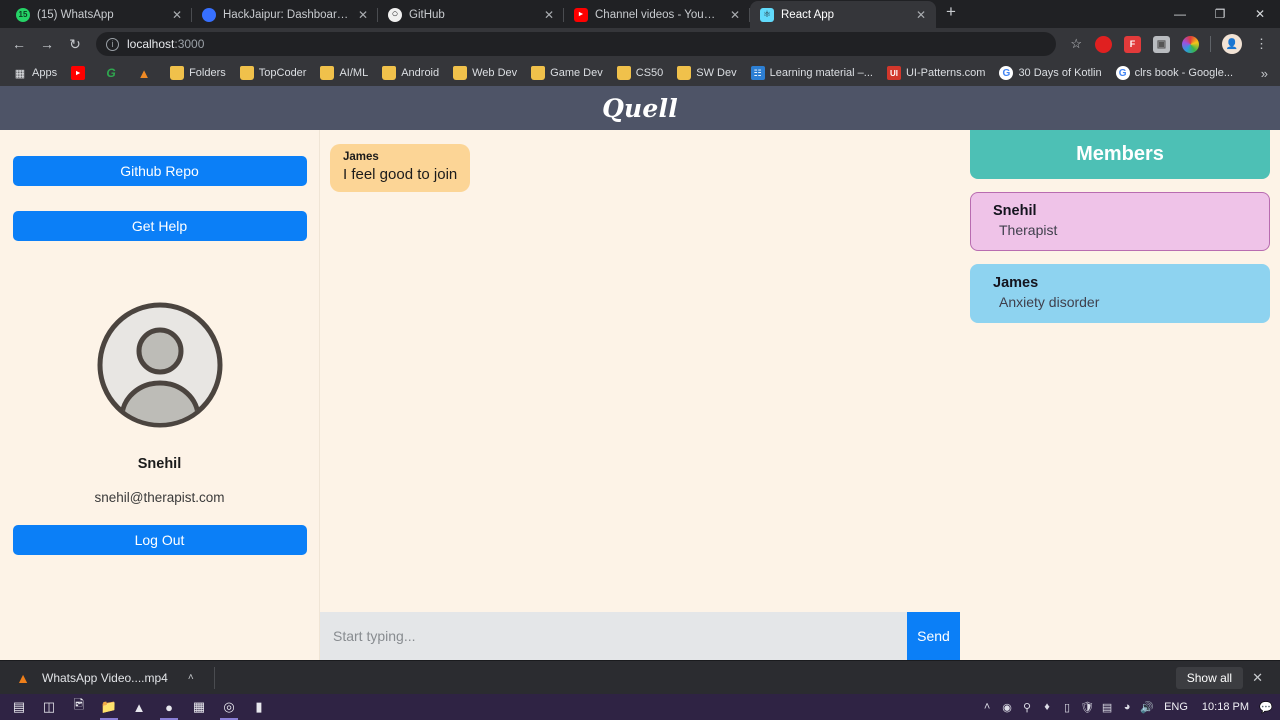  What do you see at coordinates (1047, 707) in the screenshot?
I see `bluetooth-icon: ♦` at bounding box center [1047, 707].